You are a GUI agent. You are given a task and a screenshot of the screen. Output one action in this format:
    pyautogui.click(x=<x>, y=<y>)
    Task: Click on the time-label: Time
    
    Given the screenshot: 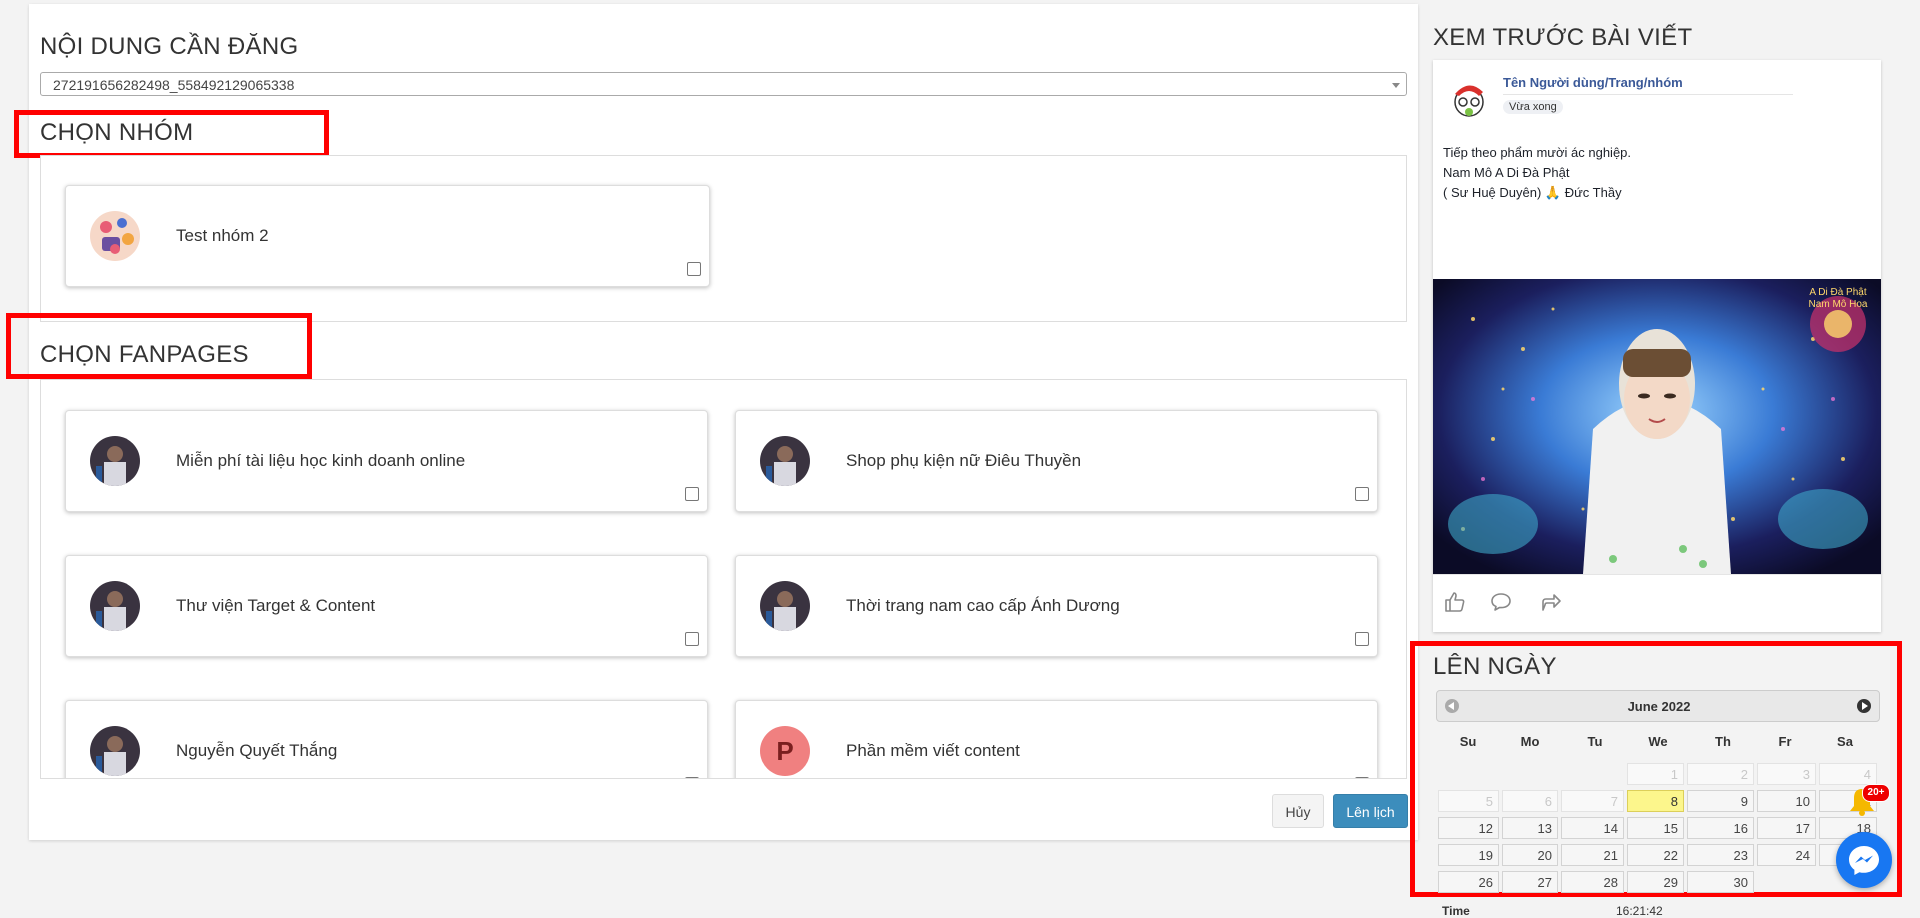 What is the action you would take?
    pyautogui.click(x=1456, y=911)
    